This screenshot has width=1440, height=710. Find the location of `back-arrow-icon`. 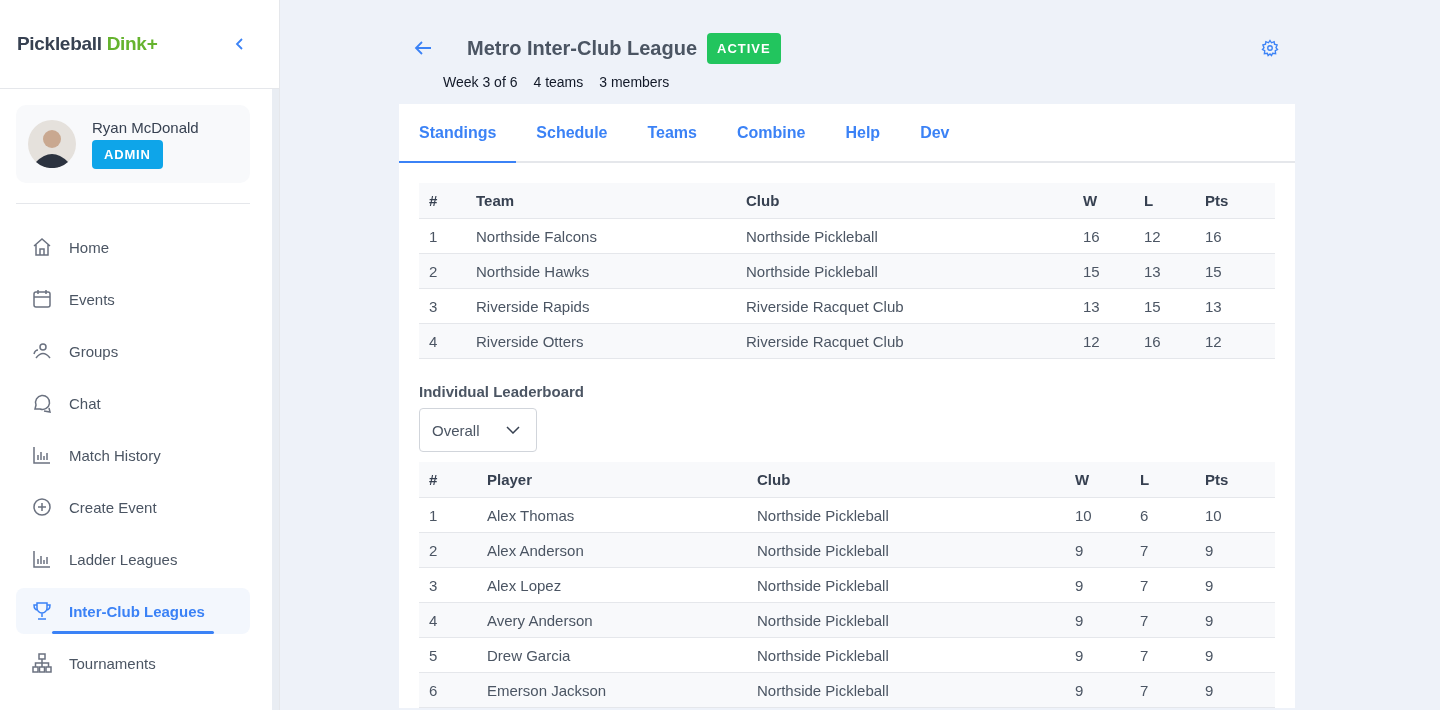

back-arrow-icon is located at coordinates (423, 48).